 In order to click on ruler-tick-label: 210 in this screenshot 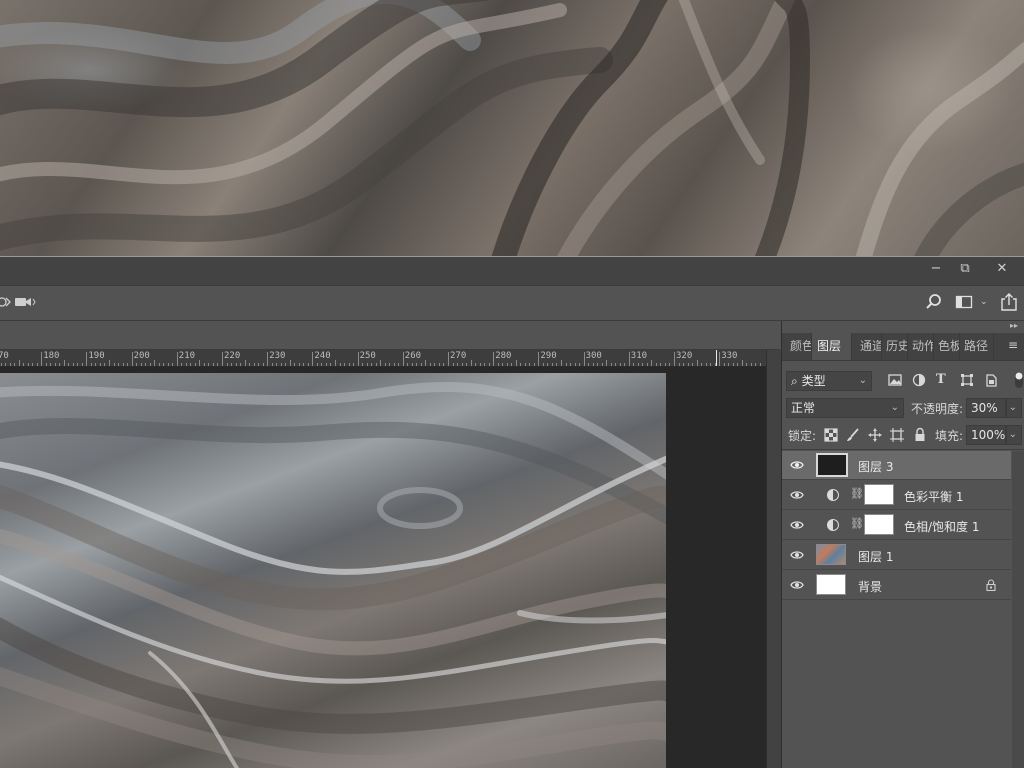, I will do `click(187, 356)`.